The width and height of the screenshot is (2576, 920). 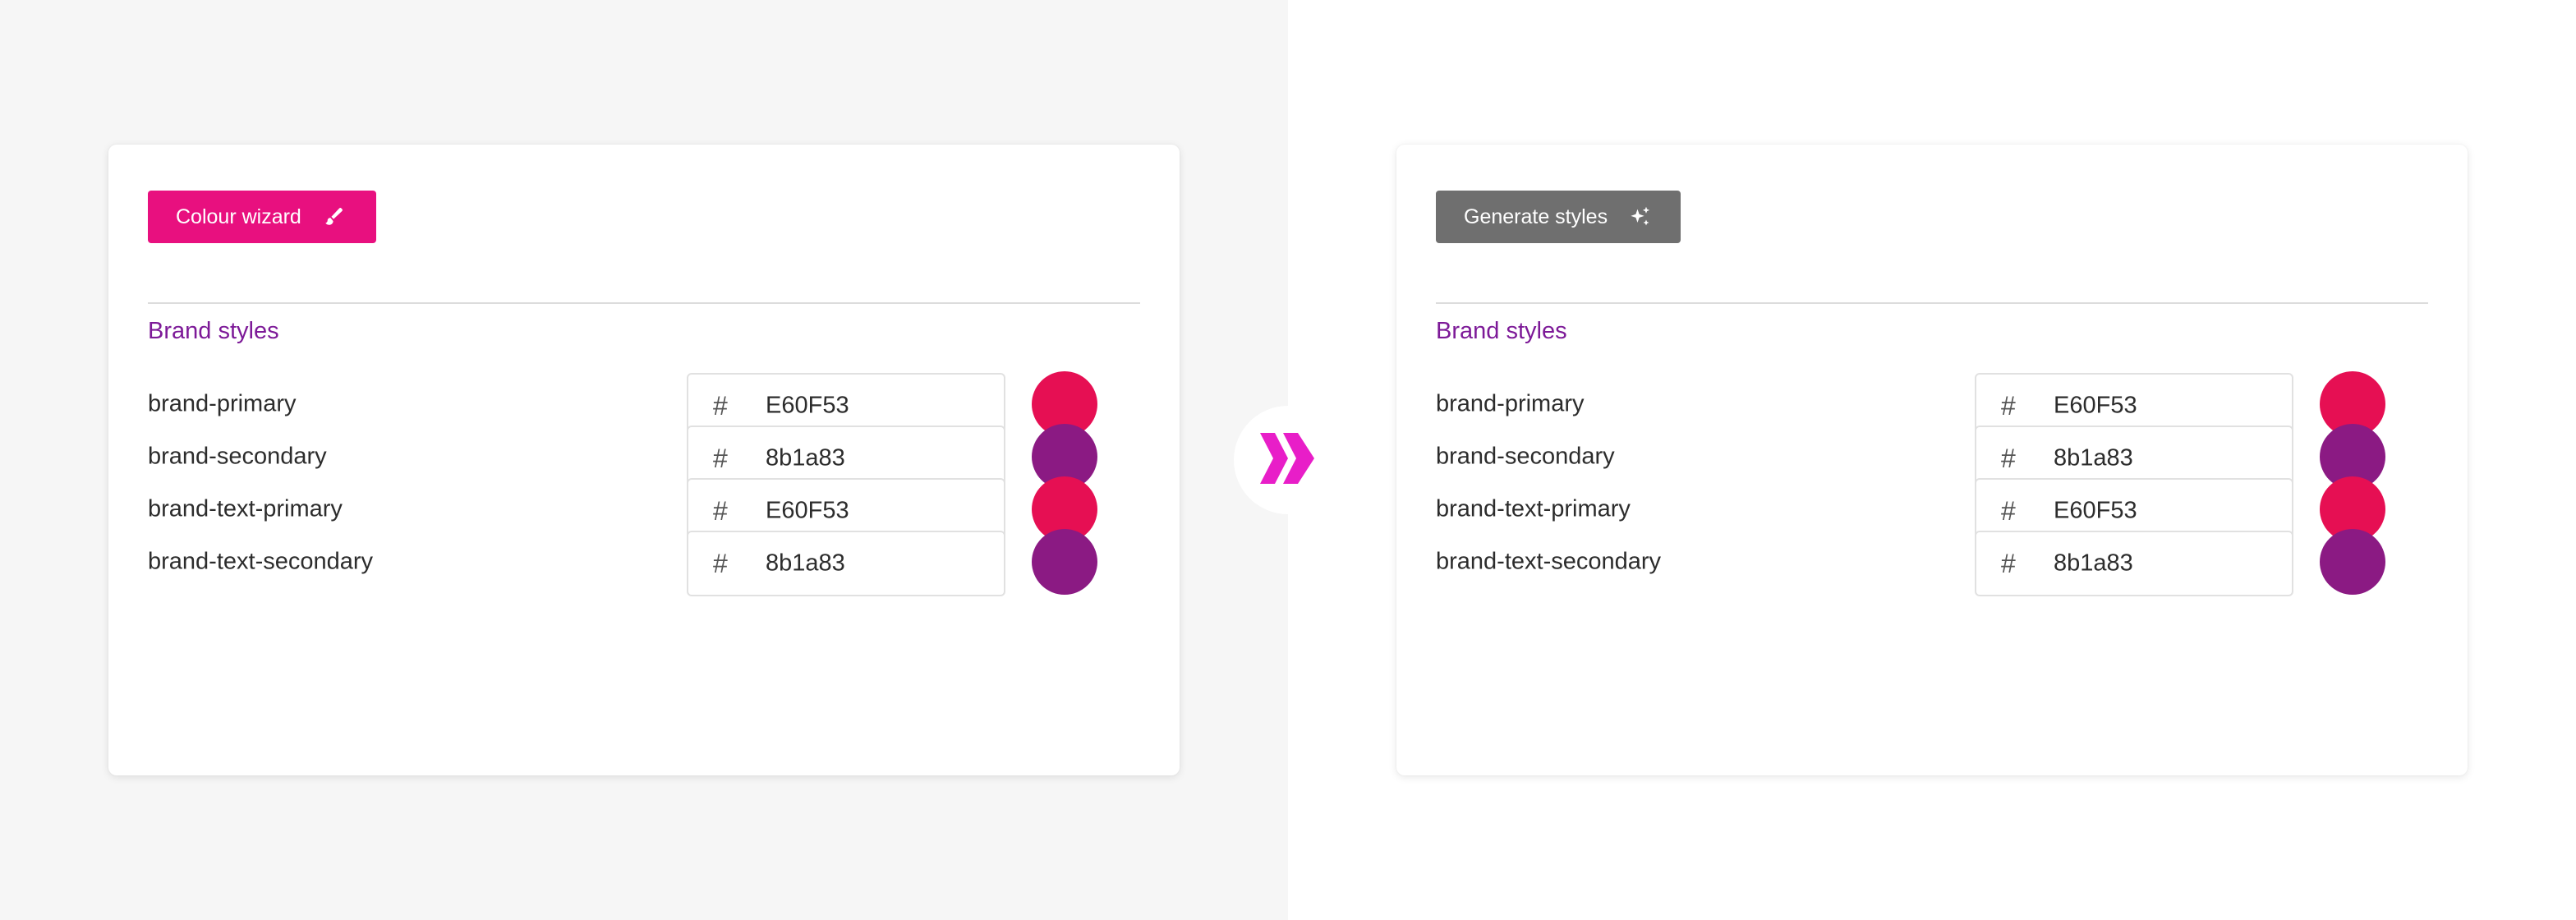 I want to click on sparkles-icon, so click(x=1640, y=216).